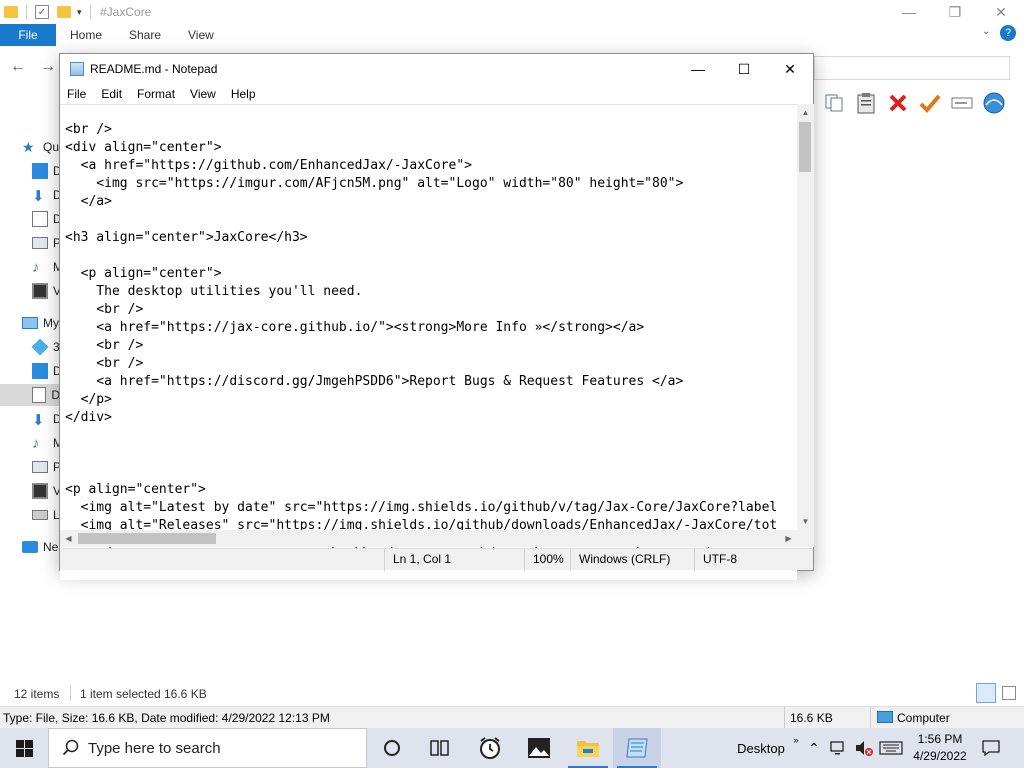 The height and width of the screenshot is (768, 1024). I want to click on local-disk-icon, so click(40, 515).